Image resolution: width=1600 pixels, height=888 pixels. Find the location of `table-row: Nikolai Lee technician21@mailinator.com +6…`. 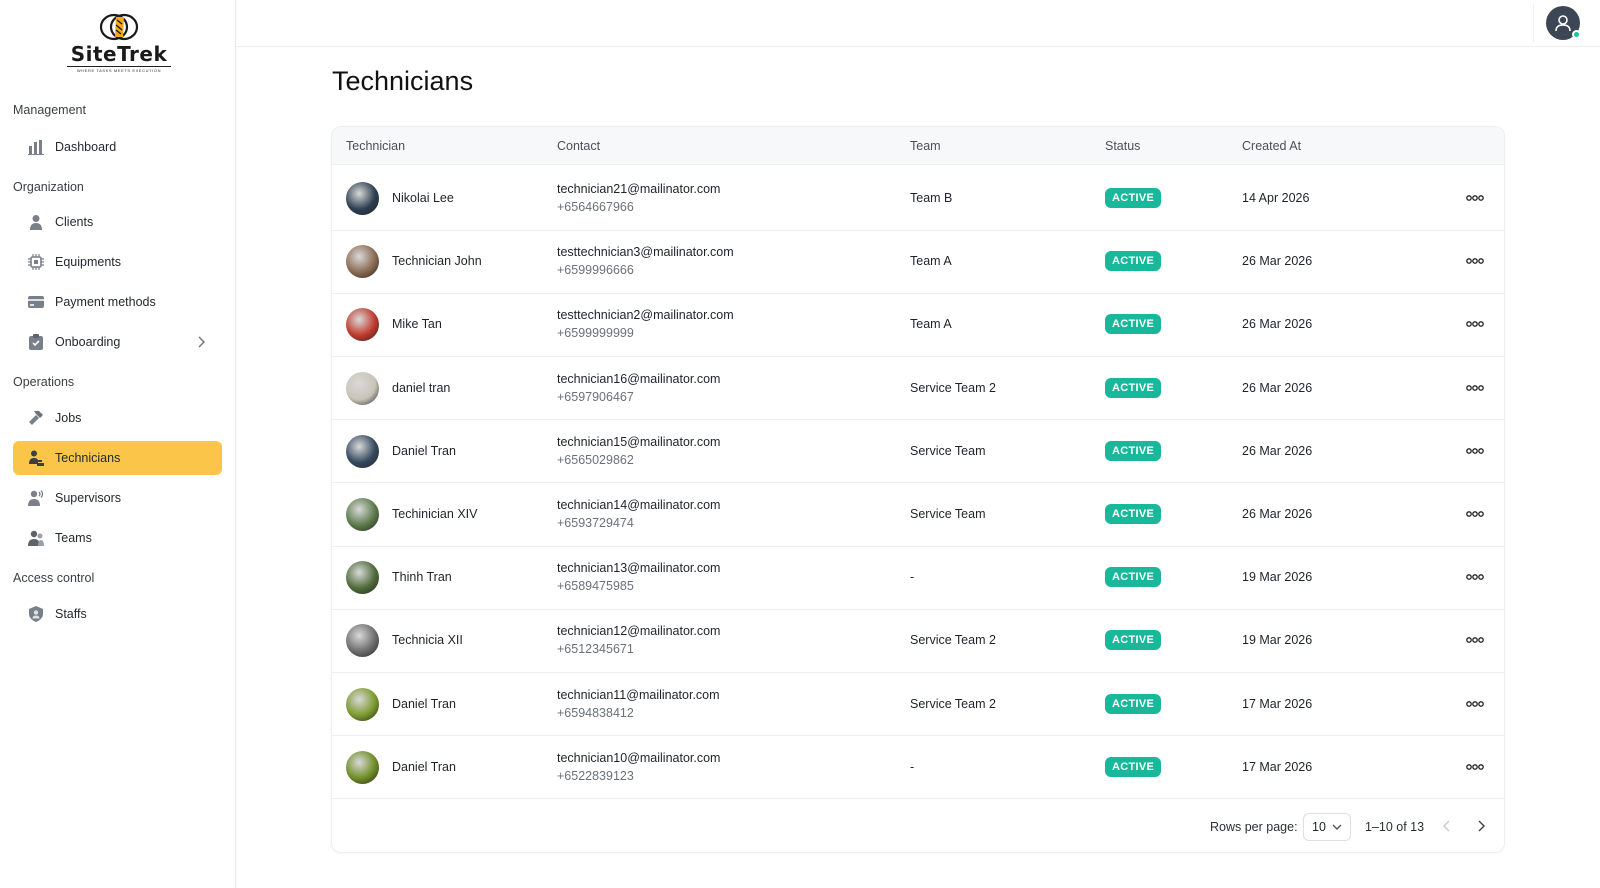

table-row: Nikolai Lee technician21@mailinator.com +6… is located at coordinates (918, 198).